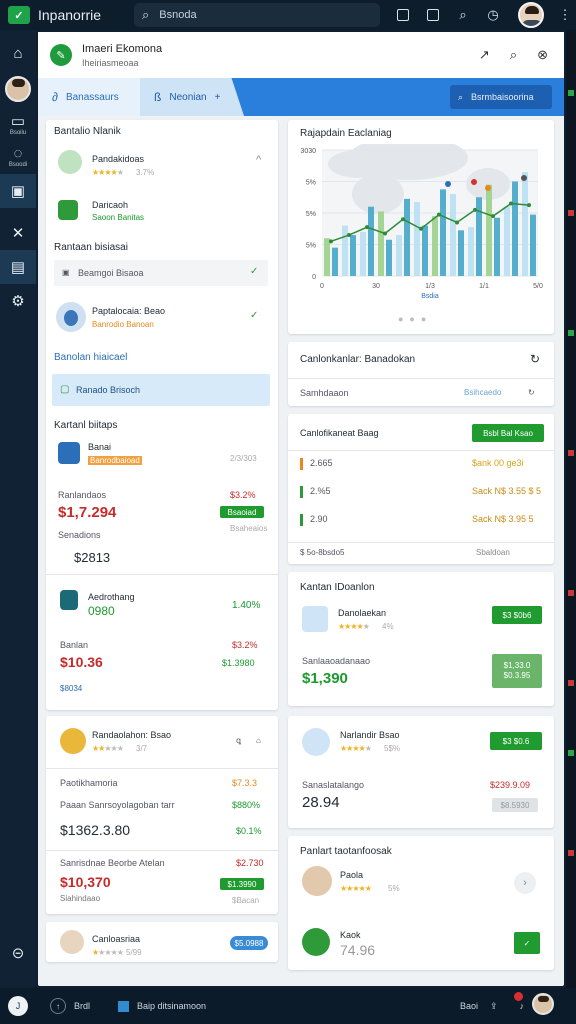 The width and height of the screenshot is (576, 1024). What do you see at coordinates (517, 615) in the screenshot?
I see `p4-button: $3 $0b6` at bounding box center [517, 615].